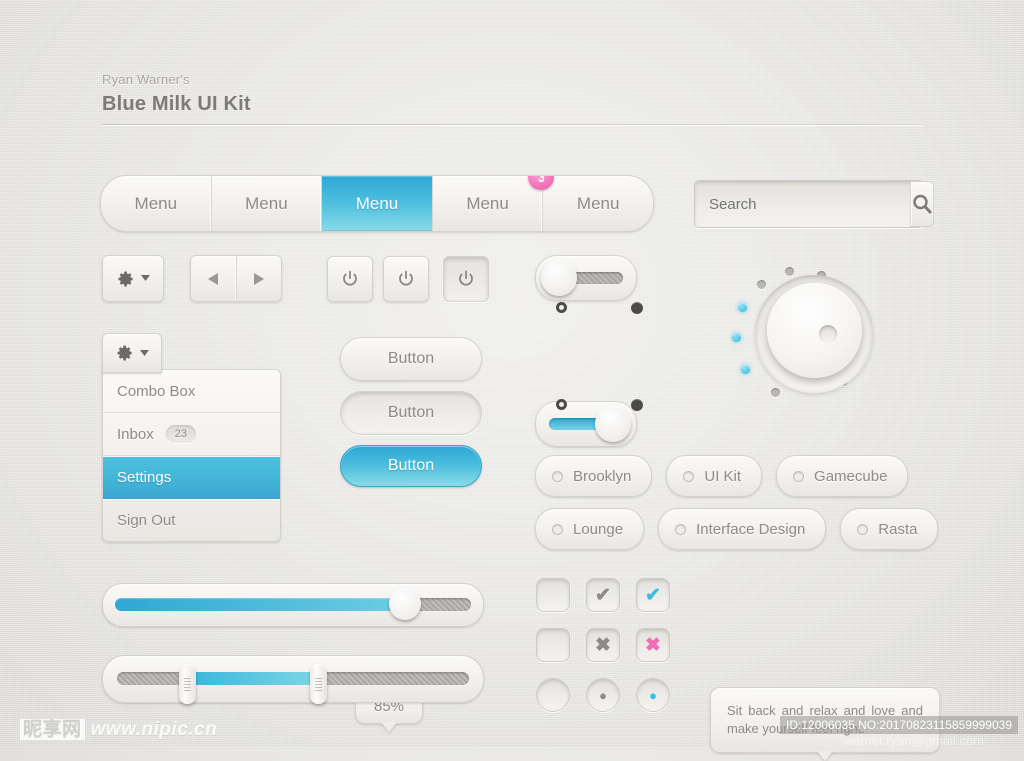 This screenshot has height=761, width=1024. What do you see at coordinates (266, 604) in the screenshot?
I see `slider-fill` at bounding box center [266, 604].